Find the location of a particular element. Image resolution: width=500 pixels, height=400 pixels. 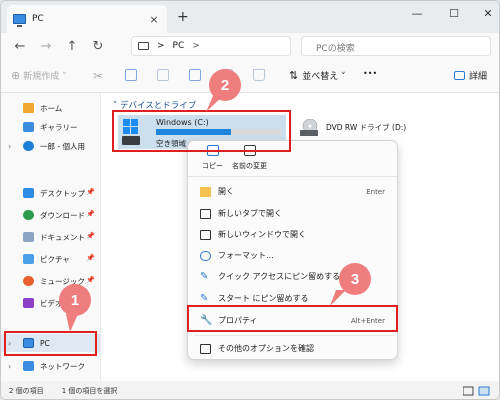

sidebar-item-label: ホーム is located at coordinates (51, 108).